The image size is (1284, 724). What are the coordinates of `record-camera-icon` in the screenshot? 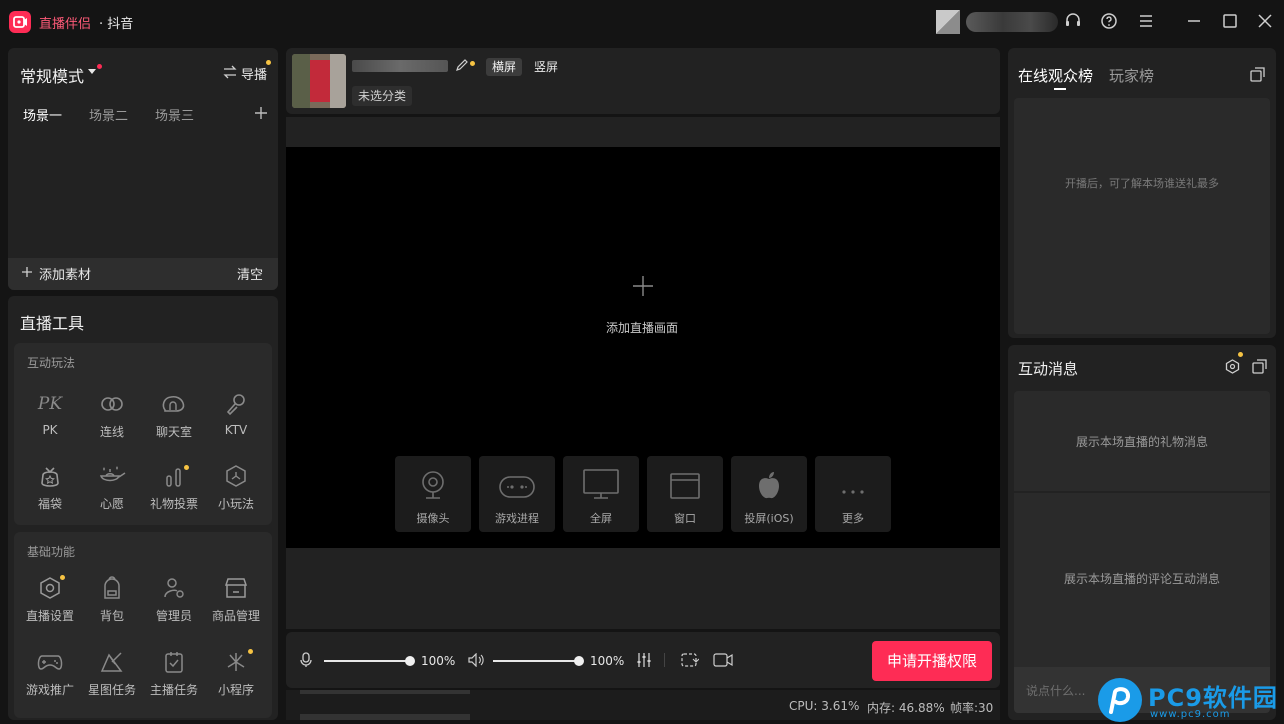 It's located at (723, 660).